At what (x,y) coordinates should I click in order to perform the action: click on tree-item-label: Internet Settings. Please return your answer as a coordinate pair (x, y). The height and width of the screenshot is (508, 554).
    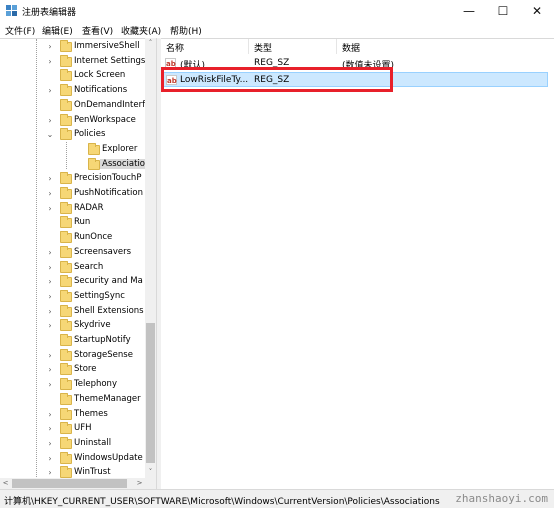
    Looking at the image, I should click on (110, 60).